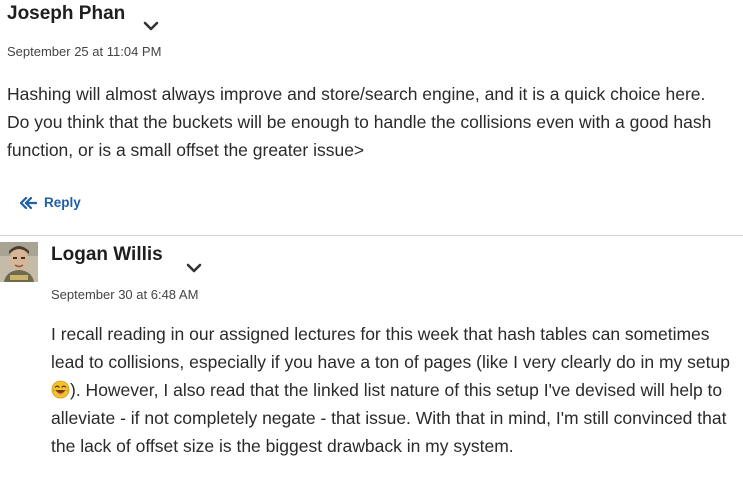 The height and width of the screenshot is (490, 743). What do you see at coordinates (28, 202) in the screenshot?
I see `reply-icon` at bounding box center [28, 202].